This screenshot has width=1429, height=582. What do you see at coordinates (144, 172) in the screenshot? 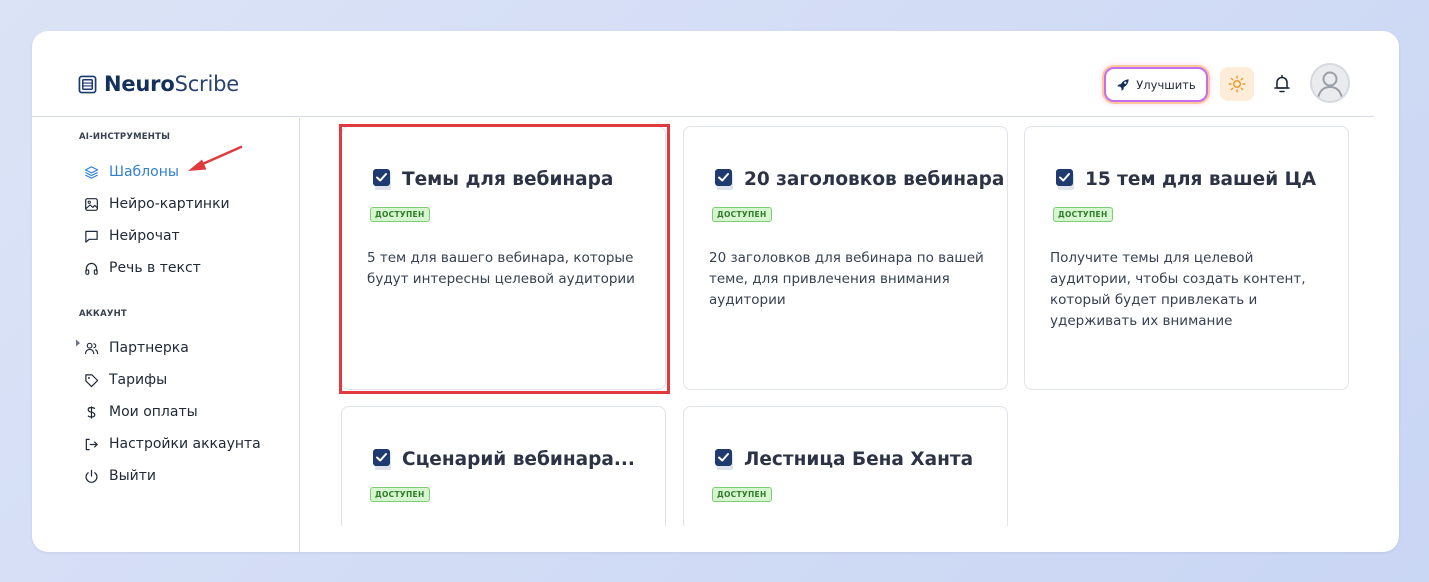
I see `sidebar-item-label: Шаблоны` at bounding box center [144, 172].